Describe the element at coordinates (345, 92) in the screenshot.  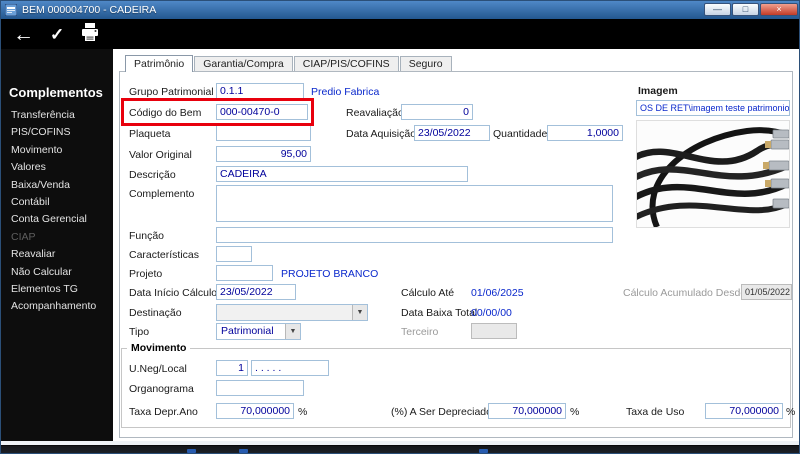
I see `grupo-patrimonial-description: Predio Fabrica` at that location.